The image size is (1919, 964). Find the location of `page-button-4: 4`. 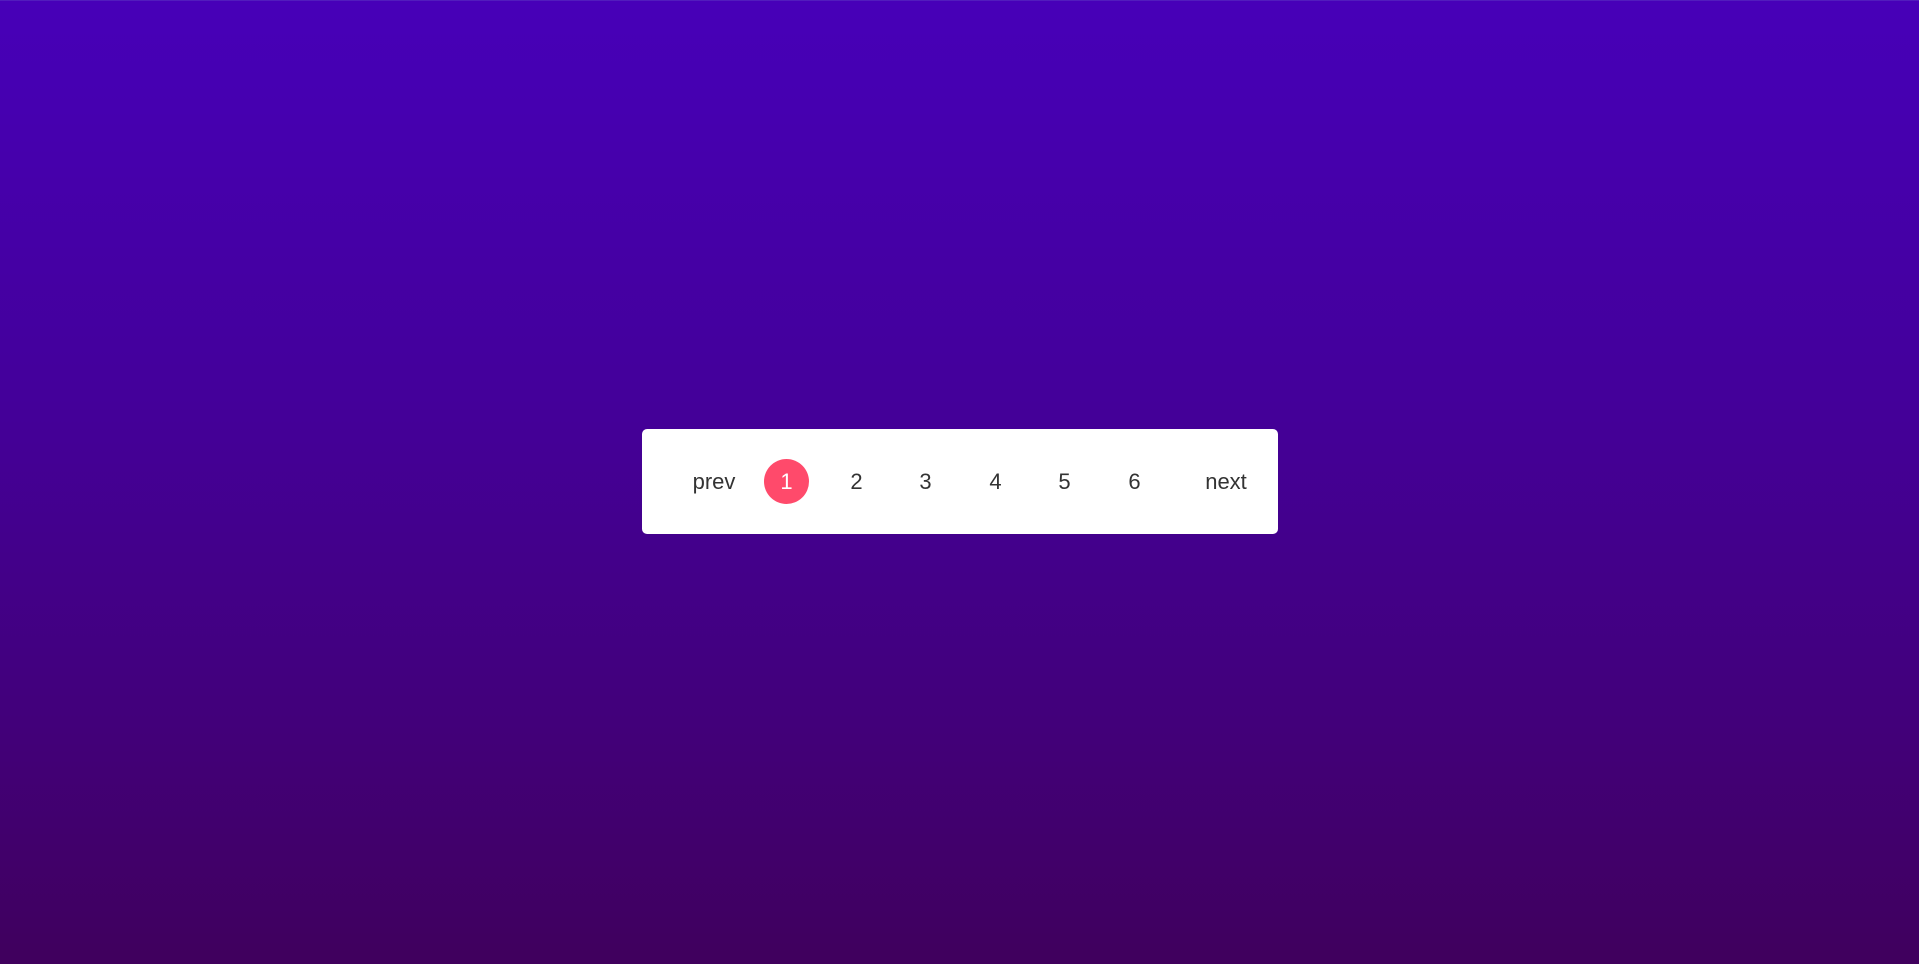

page-button-4: 4 is located at coordinates (995, 481).